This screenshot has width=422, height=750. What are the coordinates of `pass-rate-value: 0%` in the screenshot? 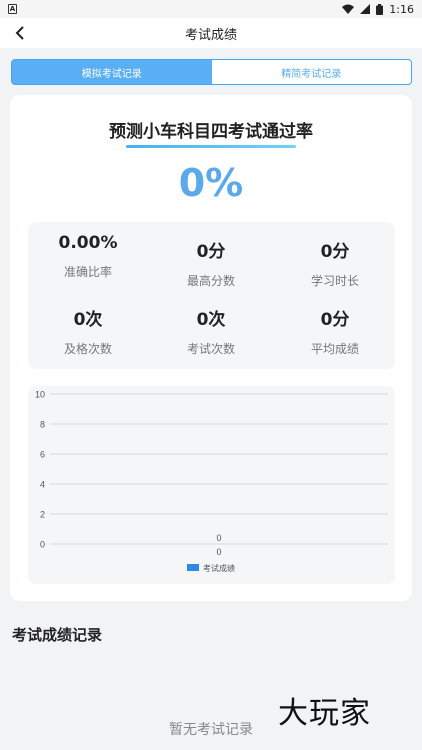 It's located at (211, 183).